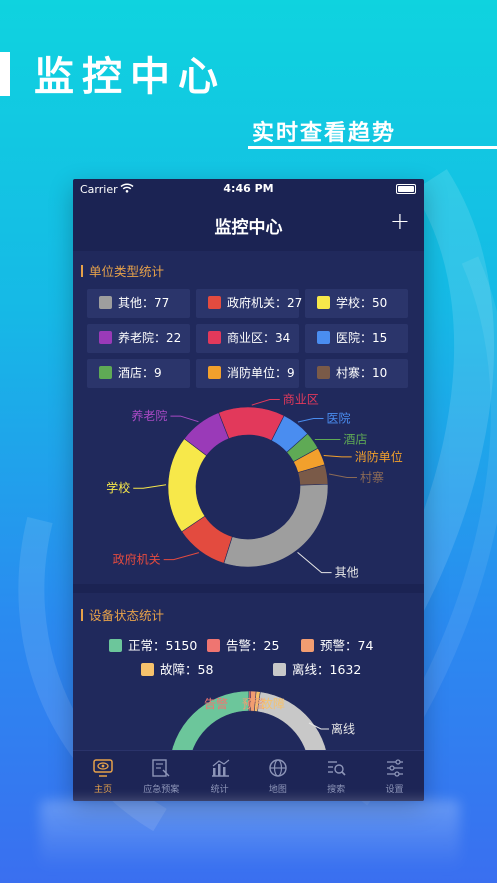 The width and height of the screenshot is (497, 883). I want to click on unit-chip-label: 消防单位：9, so click(261, 373).